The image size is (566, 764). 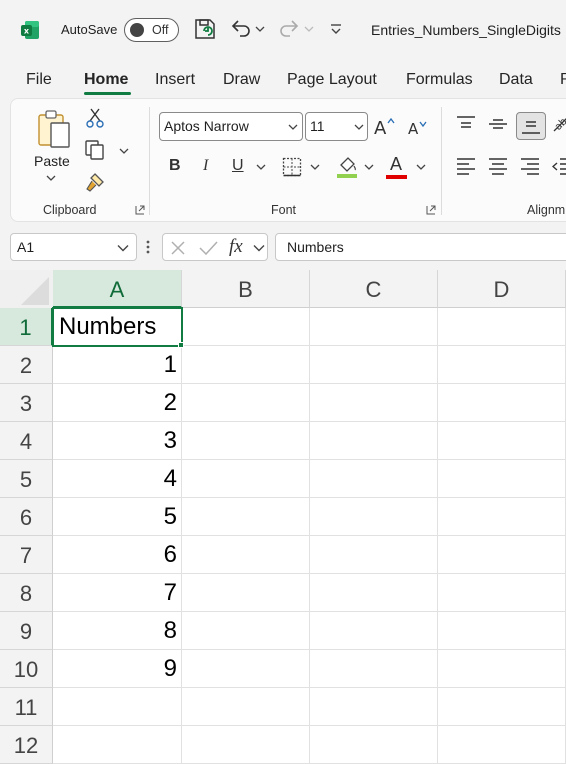 I want to click on orientation-icon: ab, so click(x=559, y=124).